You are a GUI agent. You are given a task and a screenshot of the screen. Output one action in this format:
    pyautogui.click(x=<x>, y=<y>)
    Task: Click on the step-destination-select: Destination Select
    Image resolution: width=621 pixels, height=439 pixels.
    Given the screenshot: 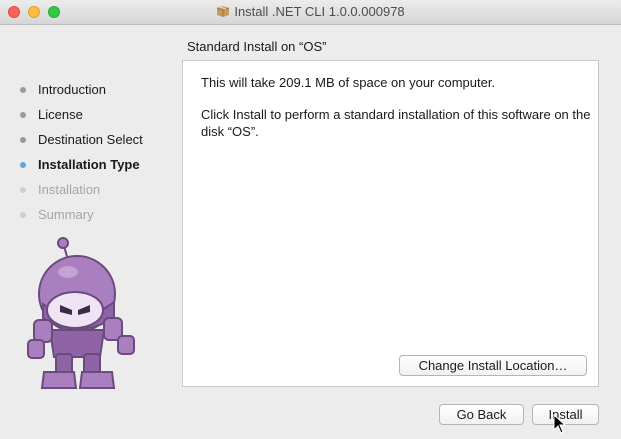 What is the action you would take?
    pyautogui.click(x=80, y=144)
    